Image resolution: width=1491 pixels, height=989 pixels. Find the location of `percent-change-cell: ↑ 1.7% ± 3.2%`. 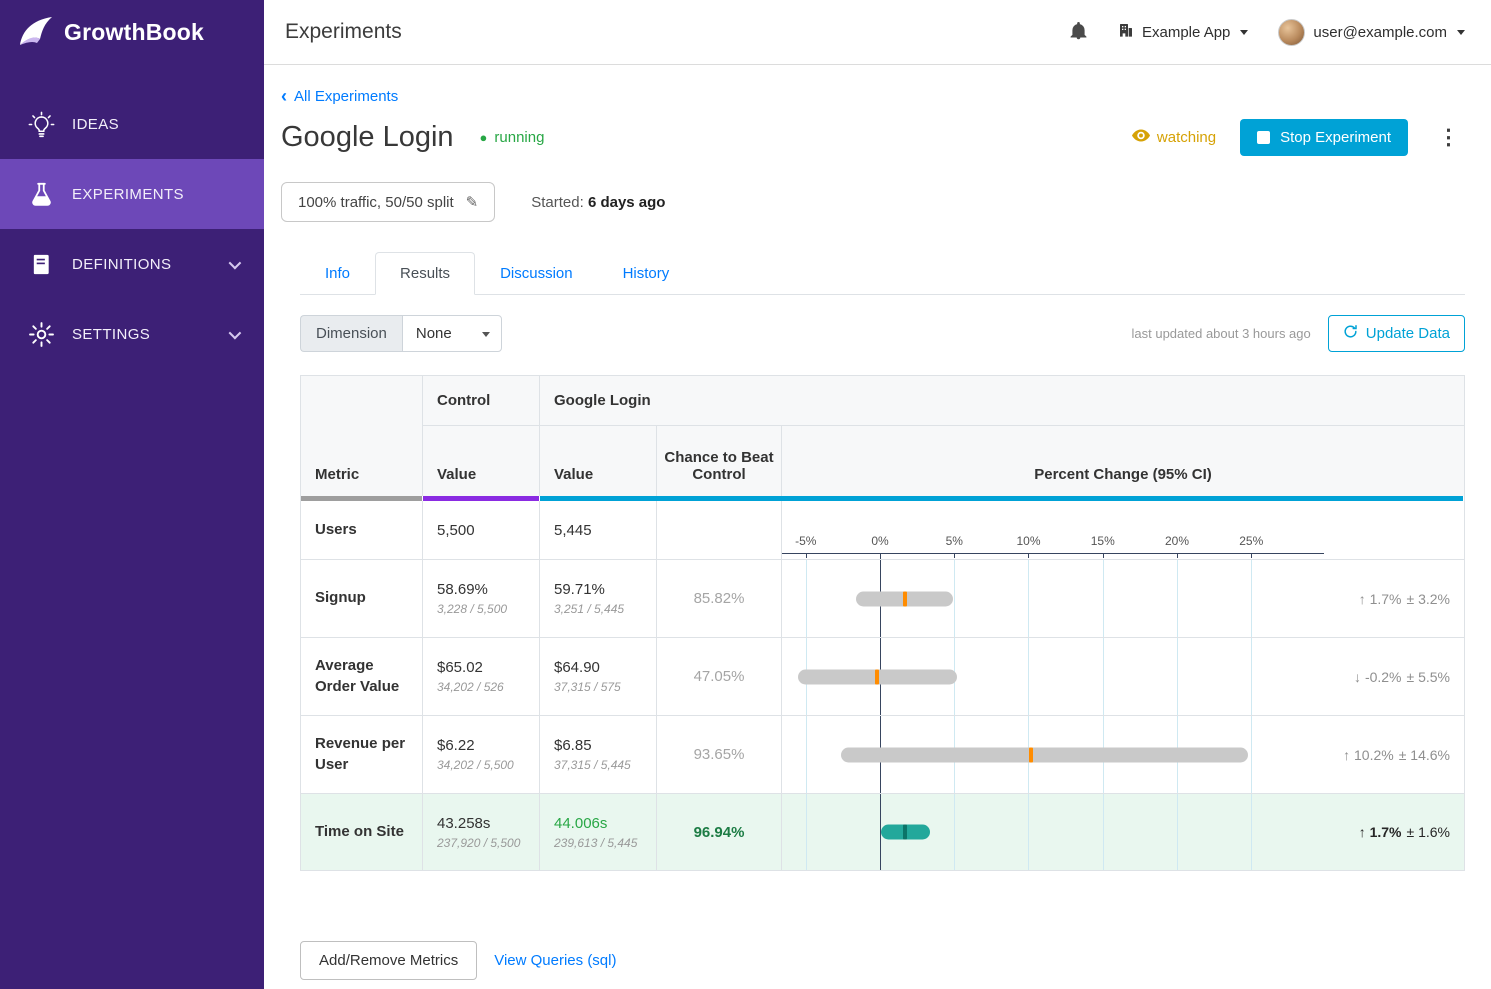

percent-change-cell: ↑ 1.7% ± 3.2% is located at coordinates (1123, 599).